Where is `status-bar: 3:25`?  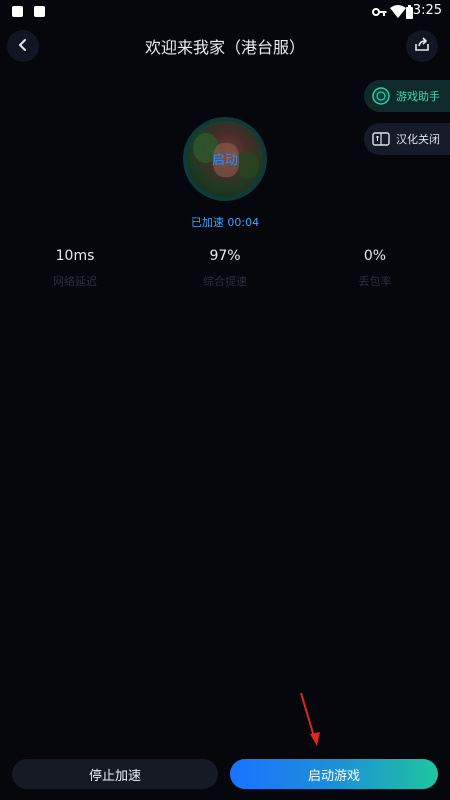 status-bar: 3:25 is located at coordinates (225, 12).